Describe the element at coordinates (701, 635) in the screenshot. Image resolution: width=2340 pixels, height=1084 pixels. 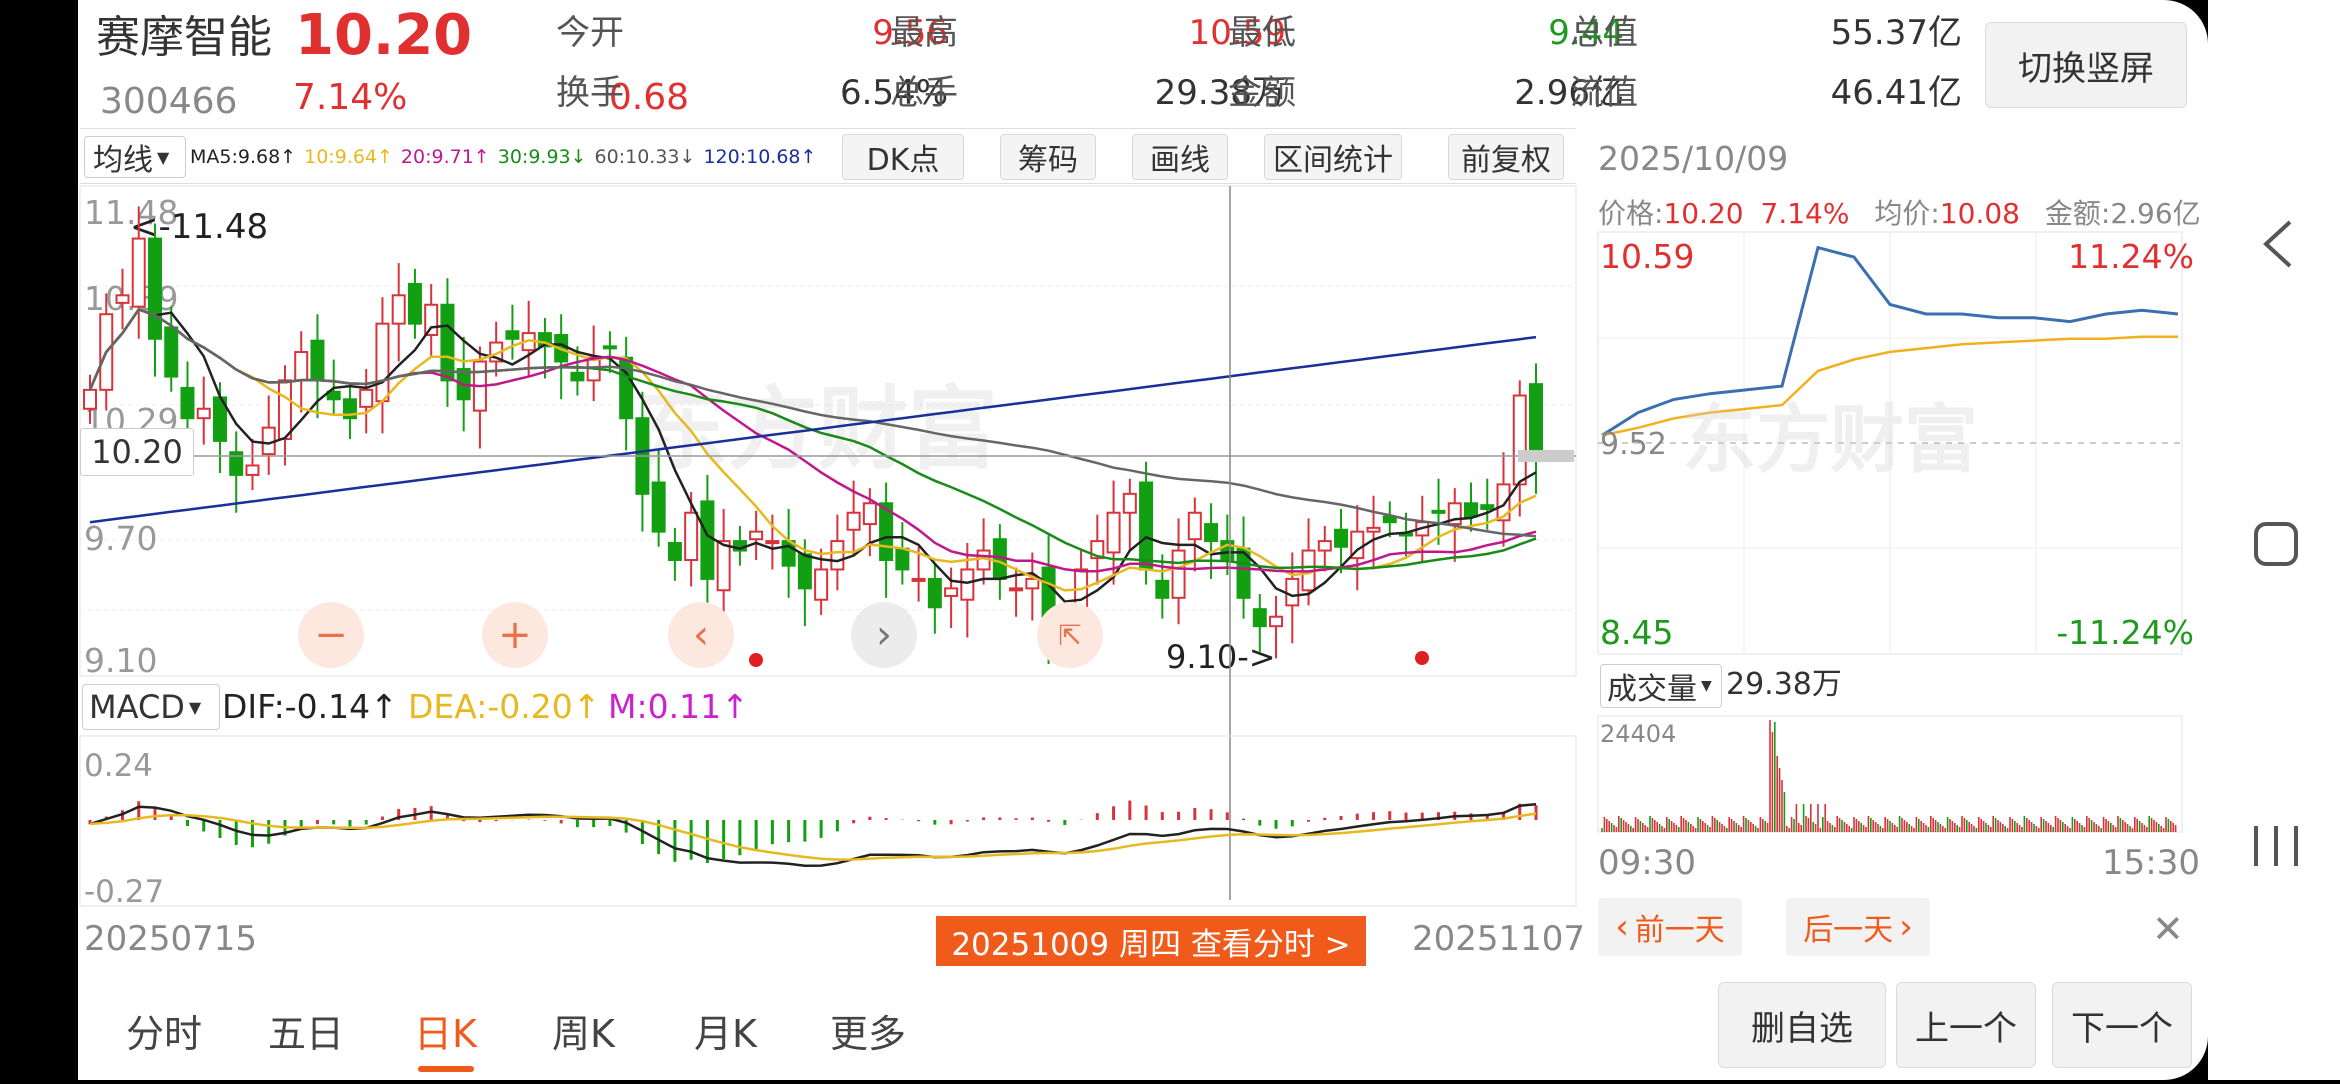
I see `chevron-left-icon: ‹` at that location.